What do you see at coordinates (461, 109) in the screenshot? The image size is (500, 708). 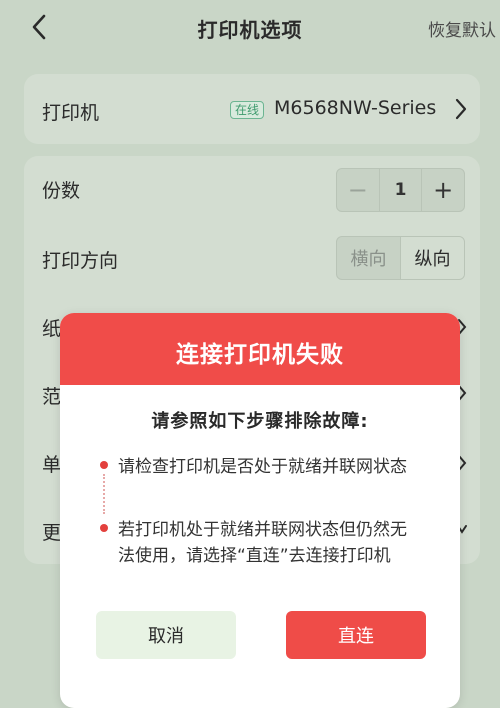 I see `chevron-right-icon` at bounding box center [461, 109].